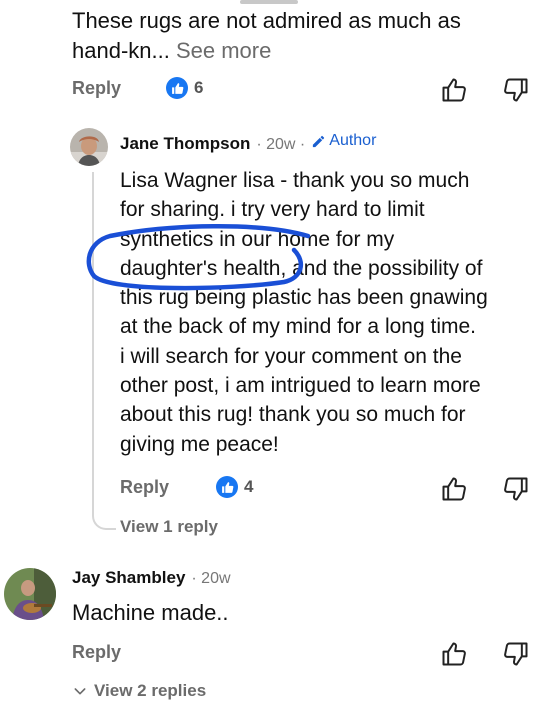 The width and height of the screenshot is (544, 719). What do you see at coordinates (150, 612) in the screenshot?
I see `comment-body: Machine made..` at bounding box center [150, 612].